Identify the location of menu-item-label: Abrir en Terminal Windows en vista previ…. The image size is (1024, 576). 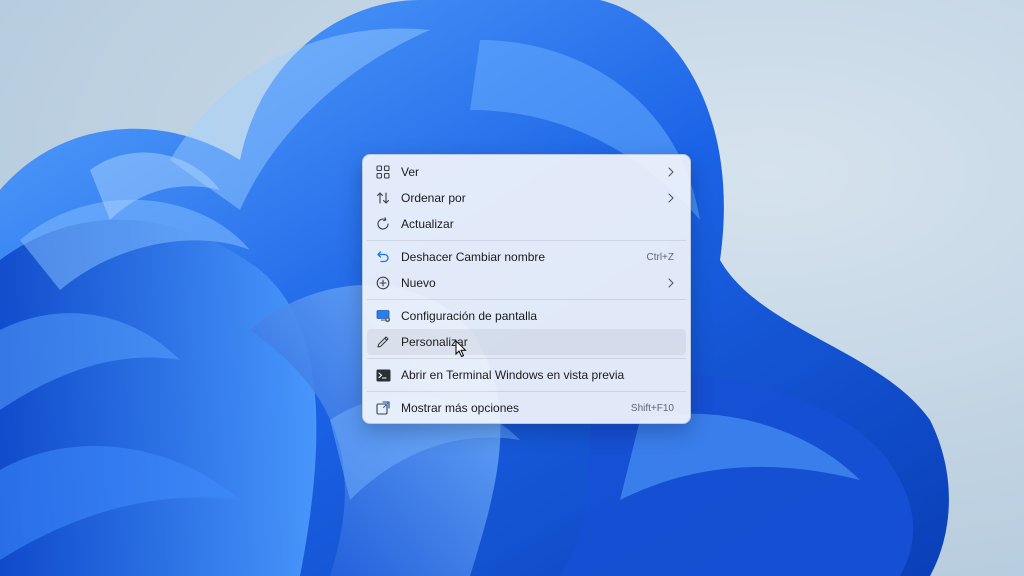
(513, 375).